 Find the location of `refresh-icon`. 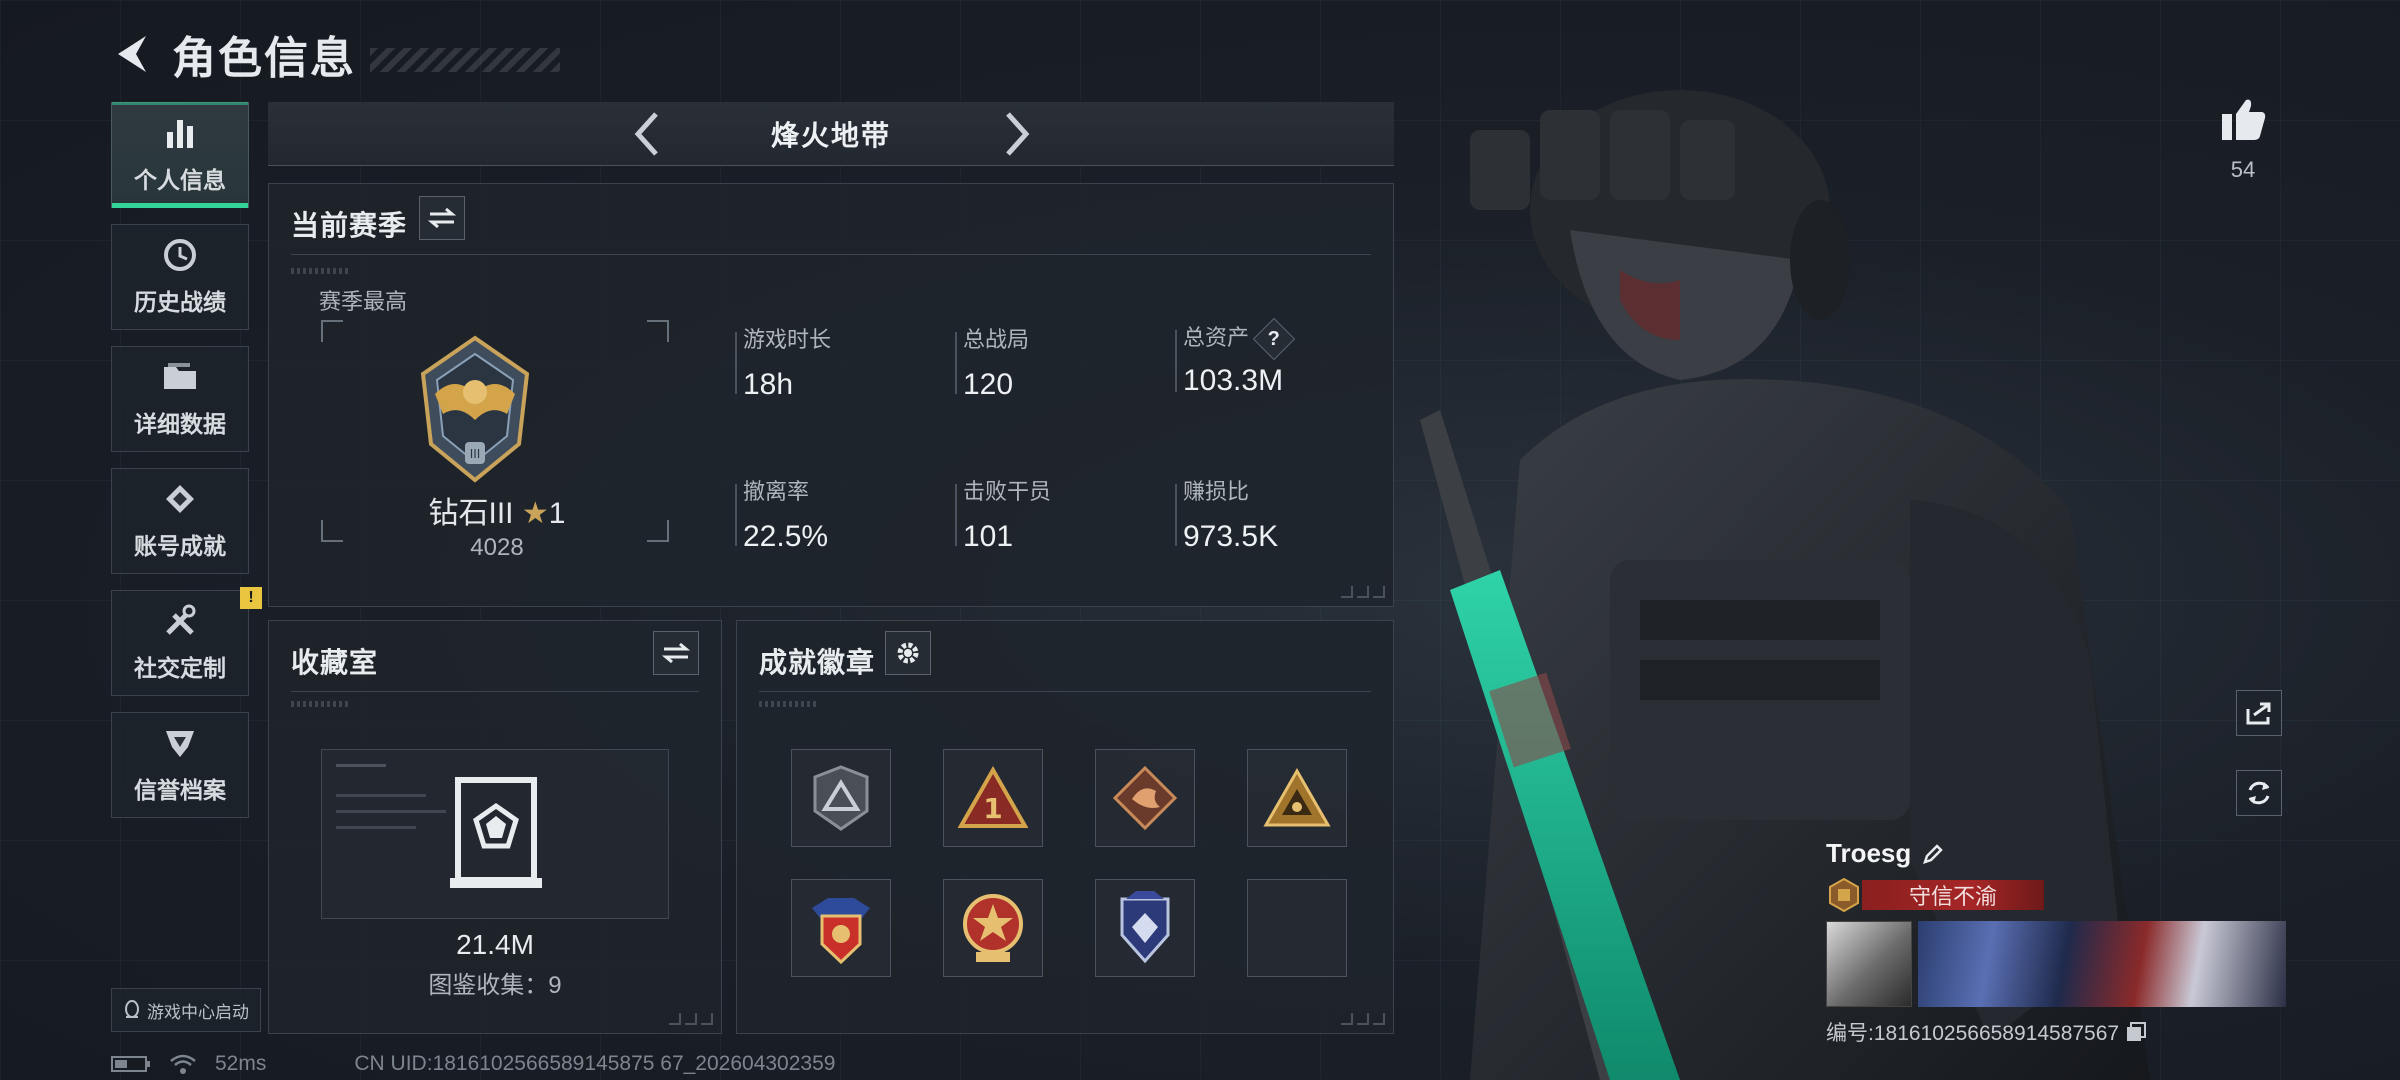

refresh-icon is located at coordinates (2259, 793).